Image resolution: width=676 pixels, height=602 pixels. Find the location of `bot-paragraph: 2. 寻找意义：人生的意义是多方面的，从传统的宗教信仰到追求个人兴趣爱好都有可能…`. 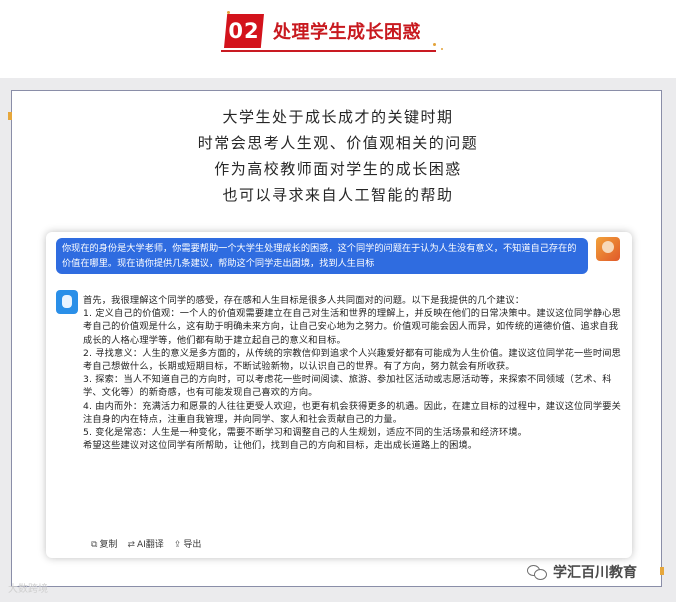

bot-paragraph: 2. 寻找意义：人生的意义是多方面的，从传统的宗教信仰到追求个人兴趣爱好都有可能… is located at coordinates (352, 360).